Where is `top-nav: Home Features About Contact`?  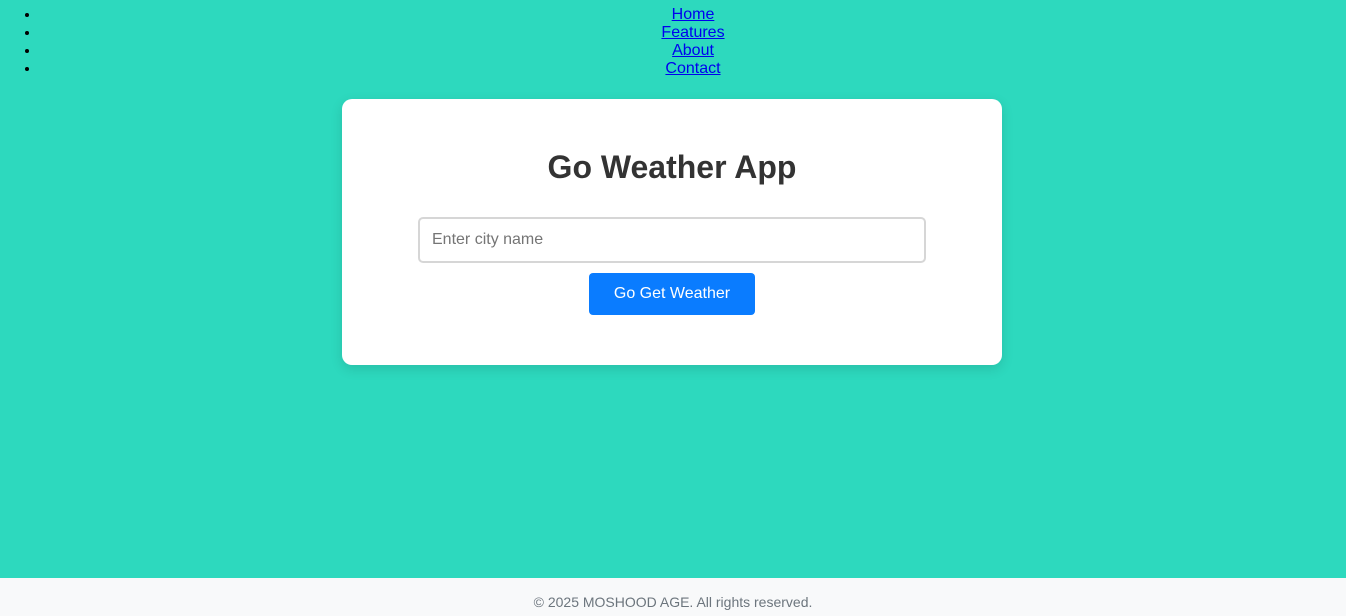
top-nav: Home Features About Contact is located at coordinates (673, 42).